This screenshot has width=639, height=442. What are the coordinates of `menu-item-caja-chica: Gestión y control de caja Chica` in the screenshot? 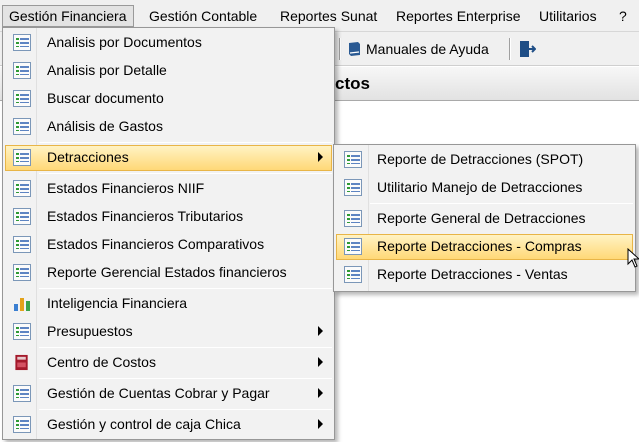 It's located at (168, 425).